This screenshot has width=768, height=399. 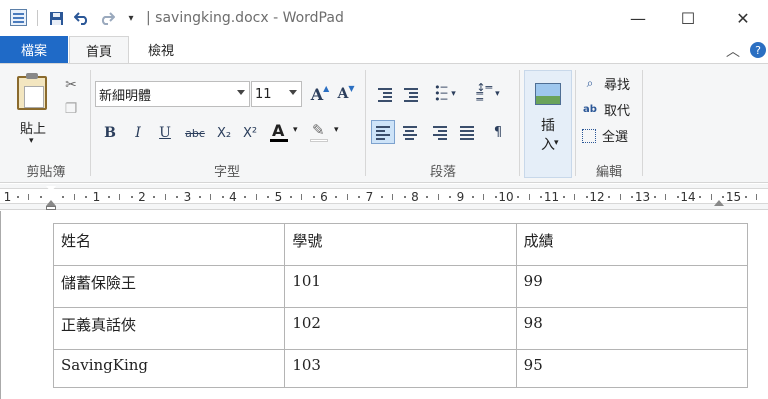 What do you see at coordinates (131, 18) in the screenshot?
I see `customize-dropdown-icon: ▾` at bounding box center [131, 18].